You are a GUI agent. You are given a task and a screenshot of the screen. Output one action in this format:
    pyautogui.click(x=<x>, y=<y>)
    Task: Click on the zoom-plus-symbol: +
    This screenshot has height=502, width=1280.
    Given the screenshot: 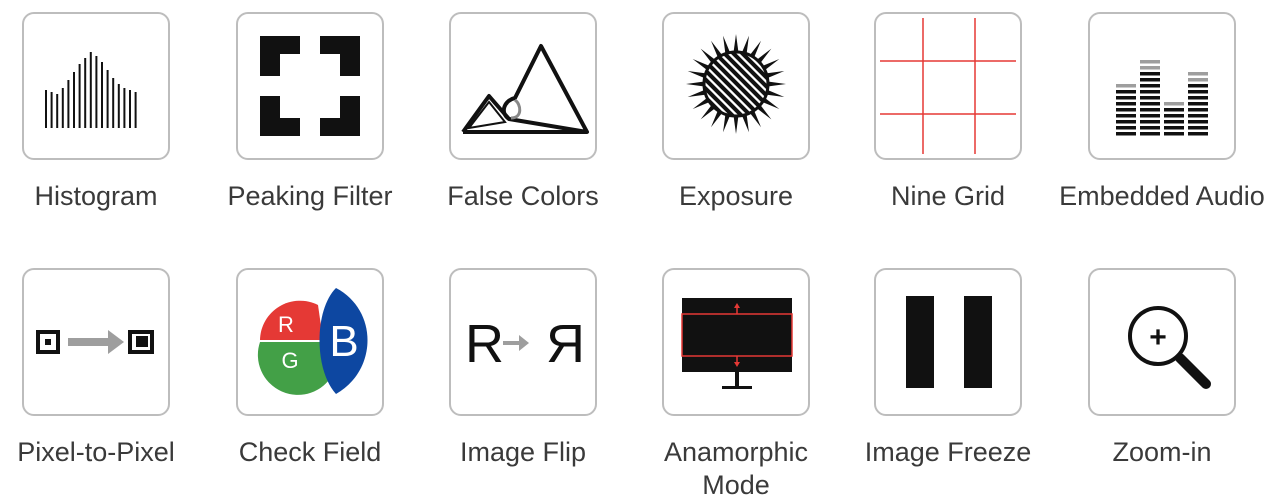 What is the action you would take?
    pyautogui.click(x=1158, y=337)
    